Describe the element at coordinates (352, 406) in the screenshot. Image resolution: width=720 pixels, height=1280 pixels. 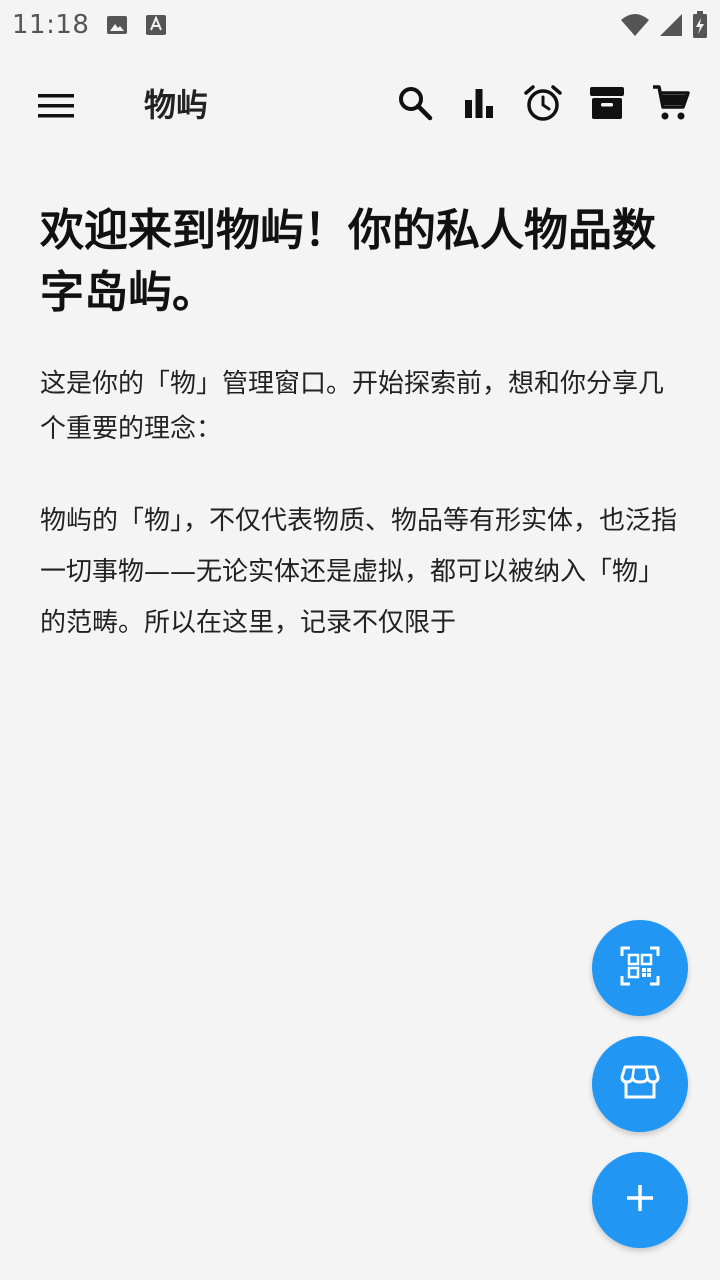
I see `intro-paragraph: 这是你的「物」管理窗口。开始探索前，想和你分享几个重要的理念：` at that location.